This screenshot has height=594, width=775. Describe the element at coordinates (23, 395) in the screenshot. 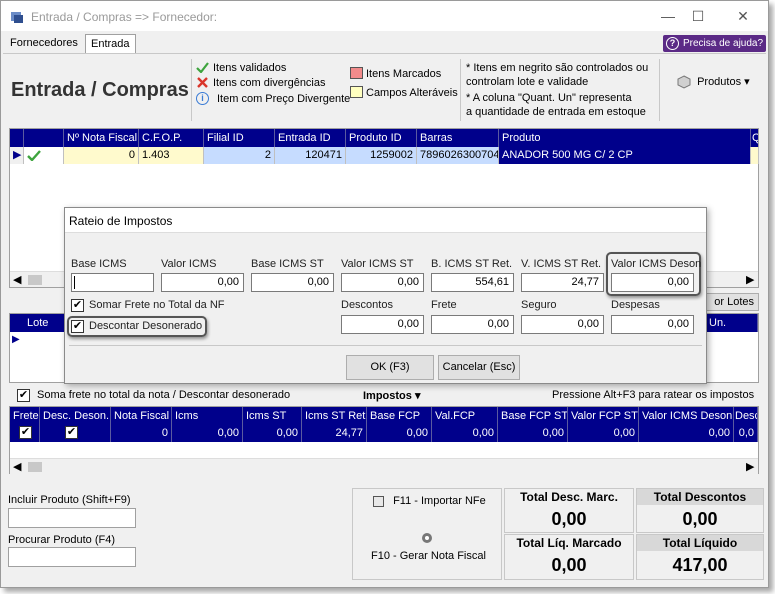

I see `sum-freight-checkbox: ✔` at that location.